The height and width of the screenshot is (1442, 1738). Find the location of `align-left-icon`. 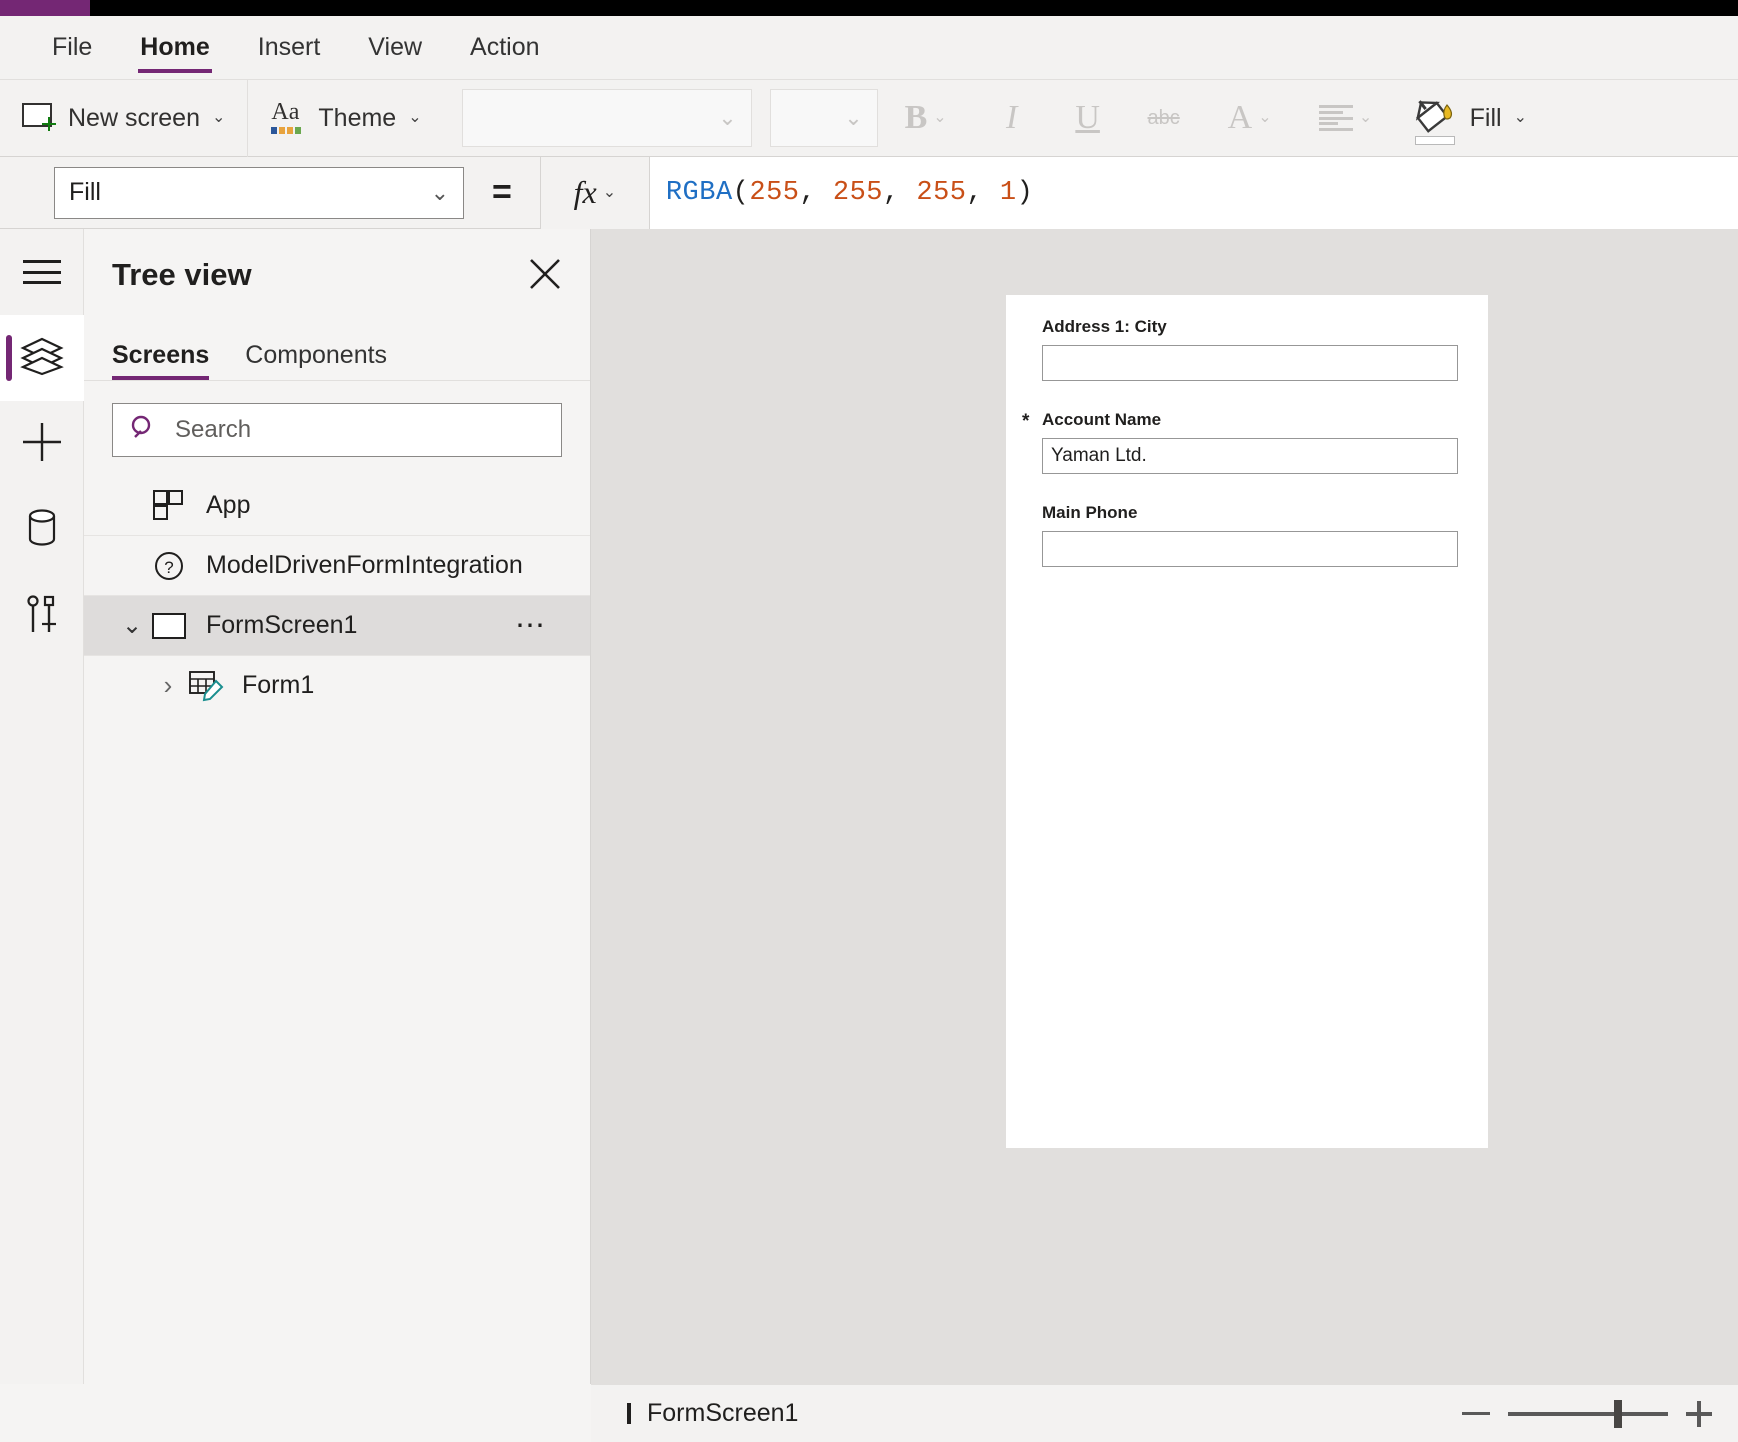

align-left-icon is located at coordinates (1335, 118).